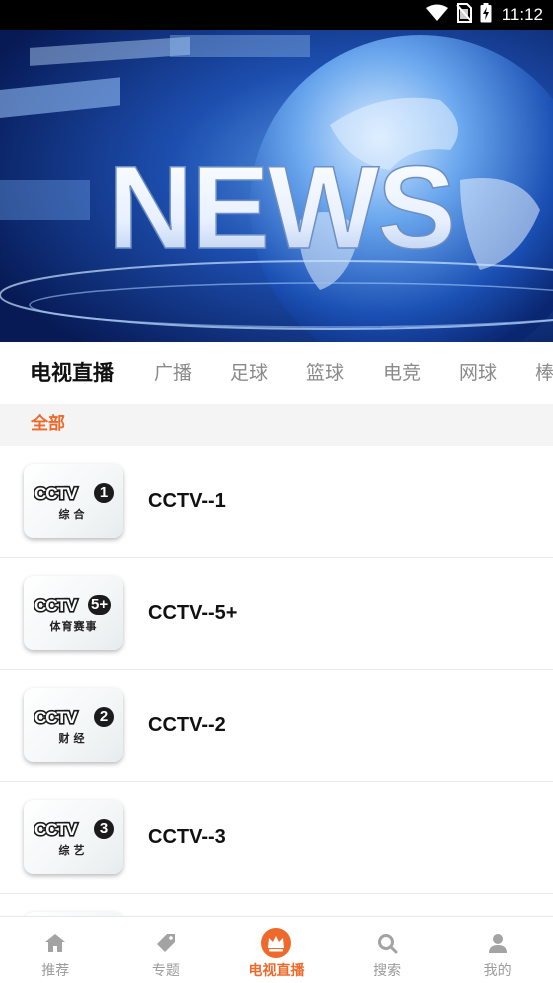 The height and width of the screenshot is (983, 553). I want to click on category-all: 全部, so click(48, 424).